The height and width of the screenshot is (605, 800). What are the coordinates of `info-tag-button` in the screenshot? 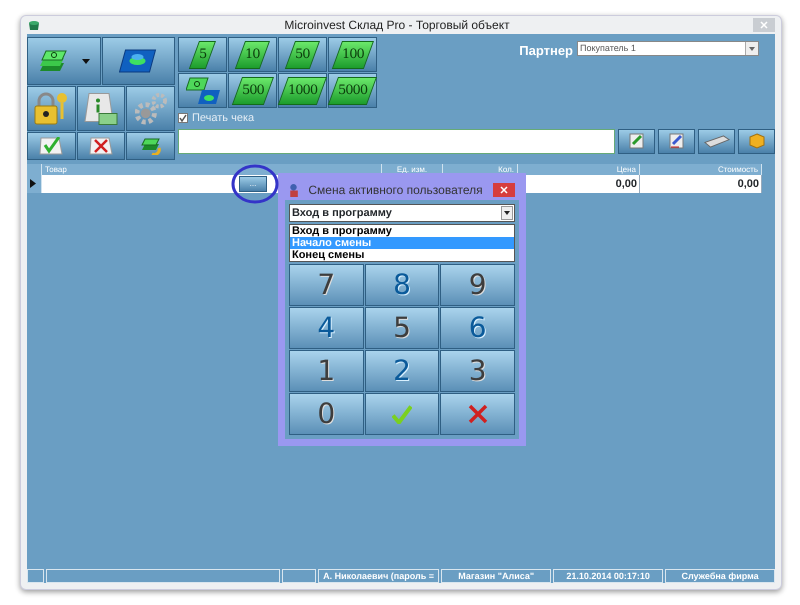 It's located at (101, 108).